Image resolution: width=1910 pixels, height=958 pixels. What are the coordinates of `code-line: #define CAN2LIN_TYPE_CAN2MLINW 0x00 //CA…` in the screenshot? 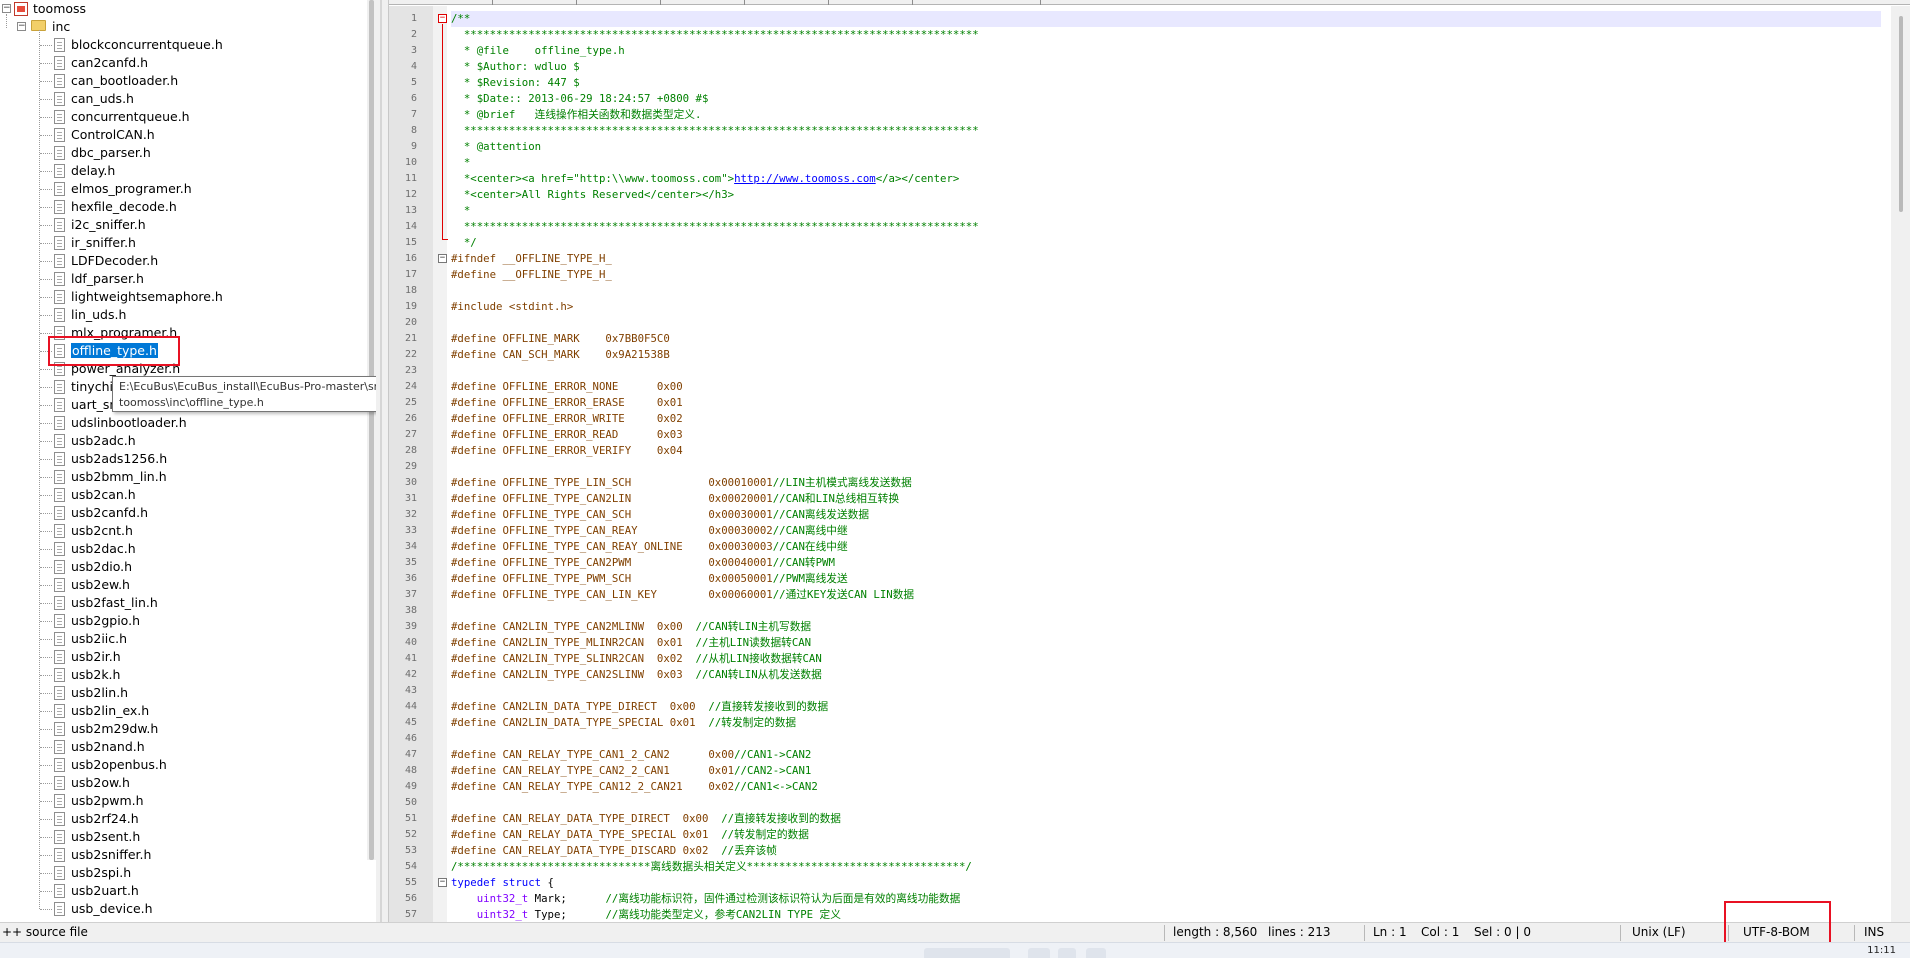 It's located at (631, 627).